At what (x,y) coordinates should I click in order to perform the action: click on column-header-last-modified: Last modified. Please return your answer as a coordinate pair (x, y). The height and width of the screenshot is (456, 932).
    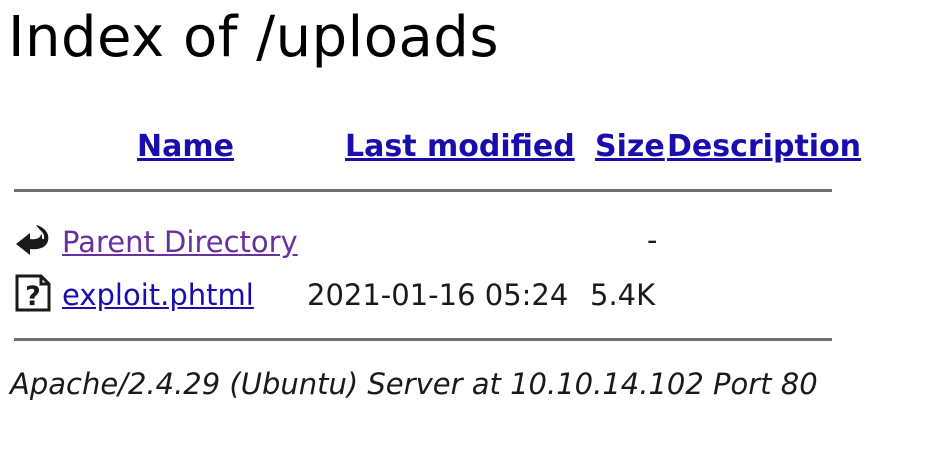
    Looking at the image, I should click on (460, 147).